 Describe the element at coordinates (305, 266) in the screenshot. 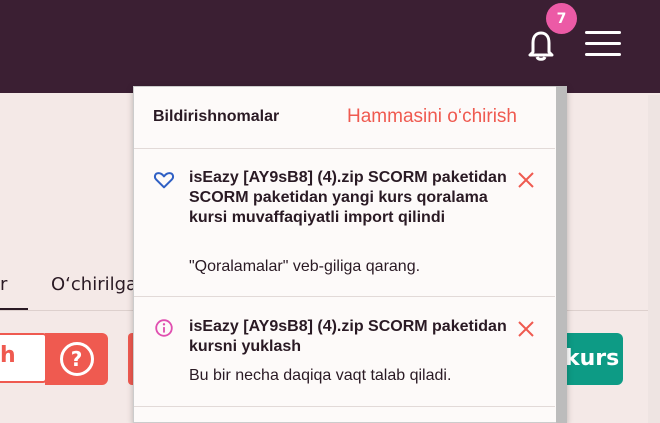

I see `notification-body: "Qoralamalar" veb-giliga qarang.` at that location.